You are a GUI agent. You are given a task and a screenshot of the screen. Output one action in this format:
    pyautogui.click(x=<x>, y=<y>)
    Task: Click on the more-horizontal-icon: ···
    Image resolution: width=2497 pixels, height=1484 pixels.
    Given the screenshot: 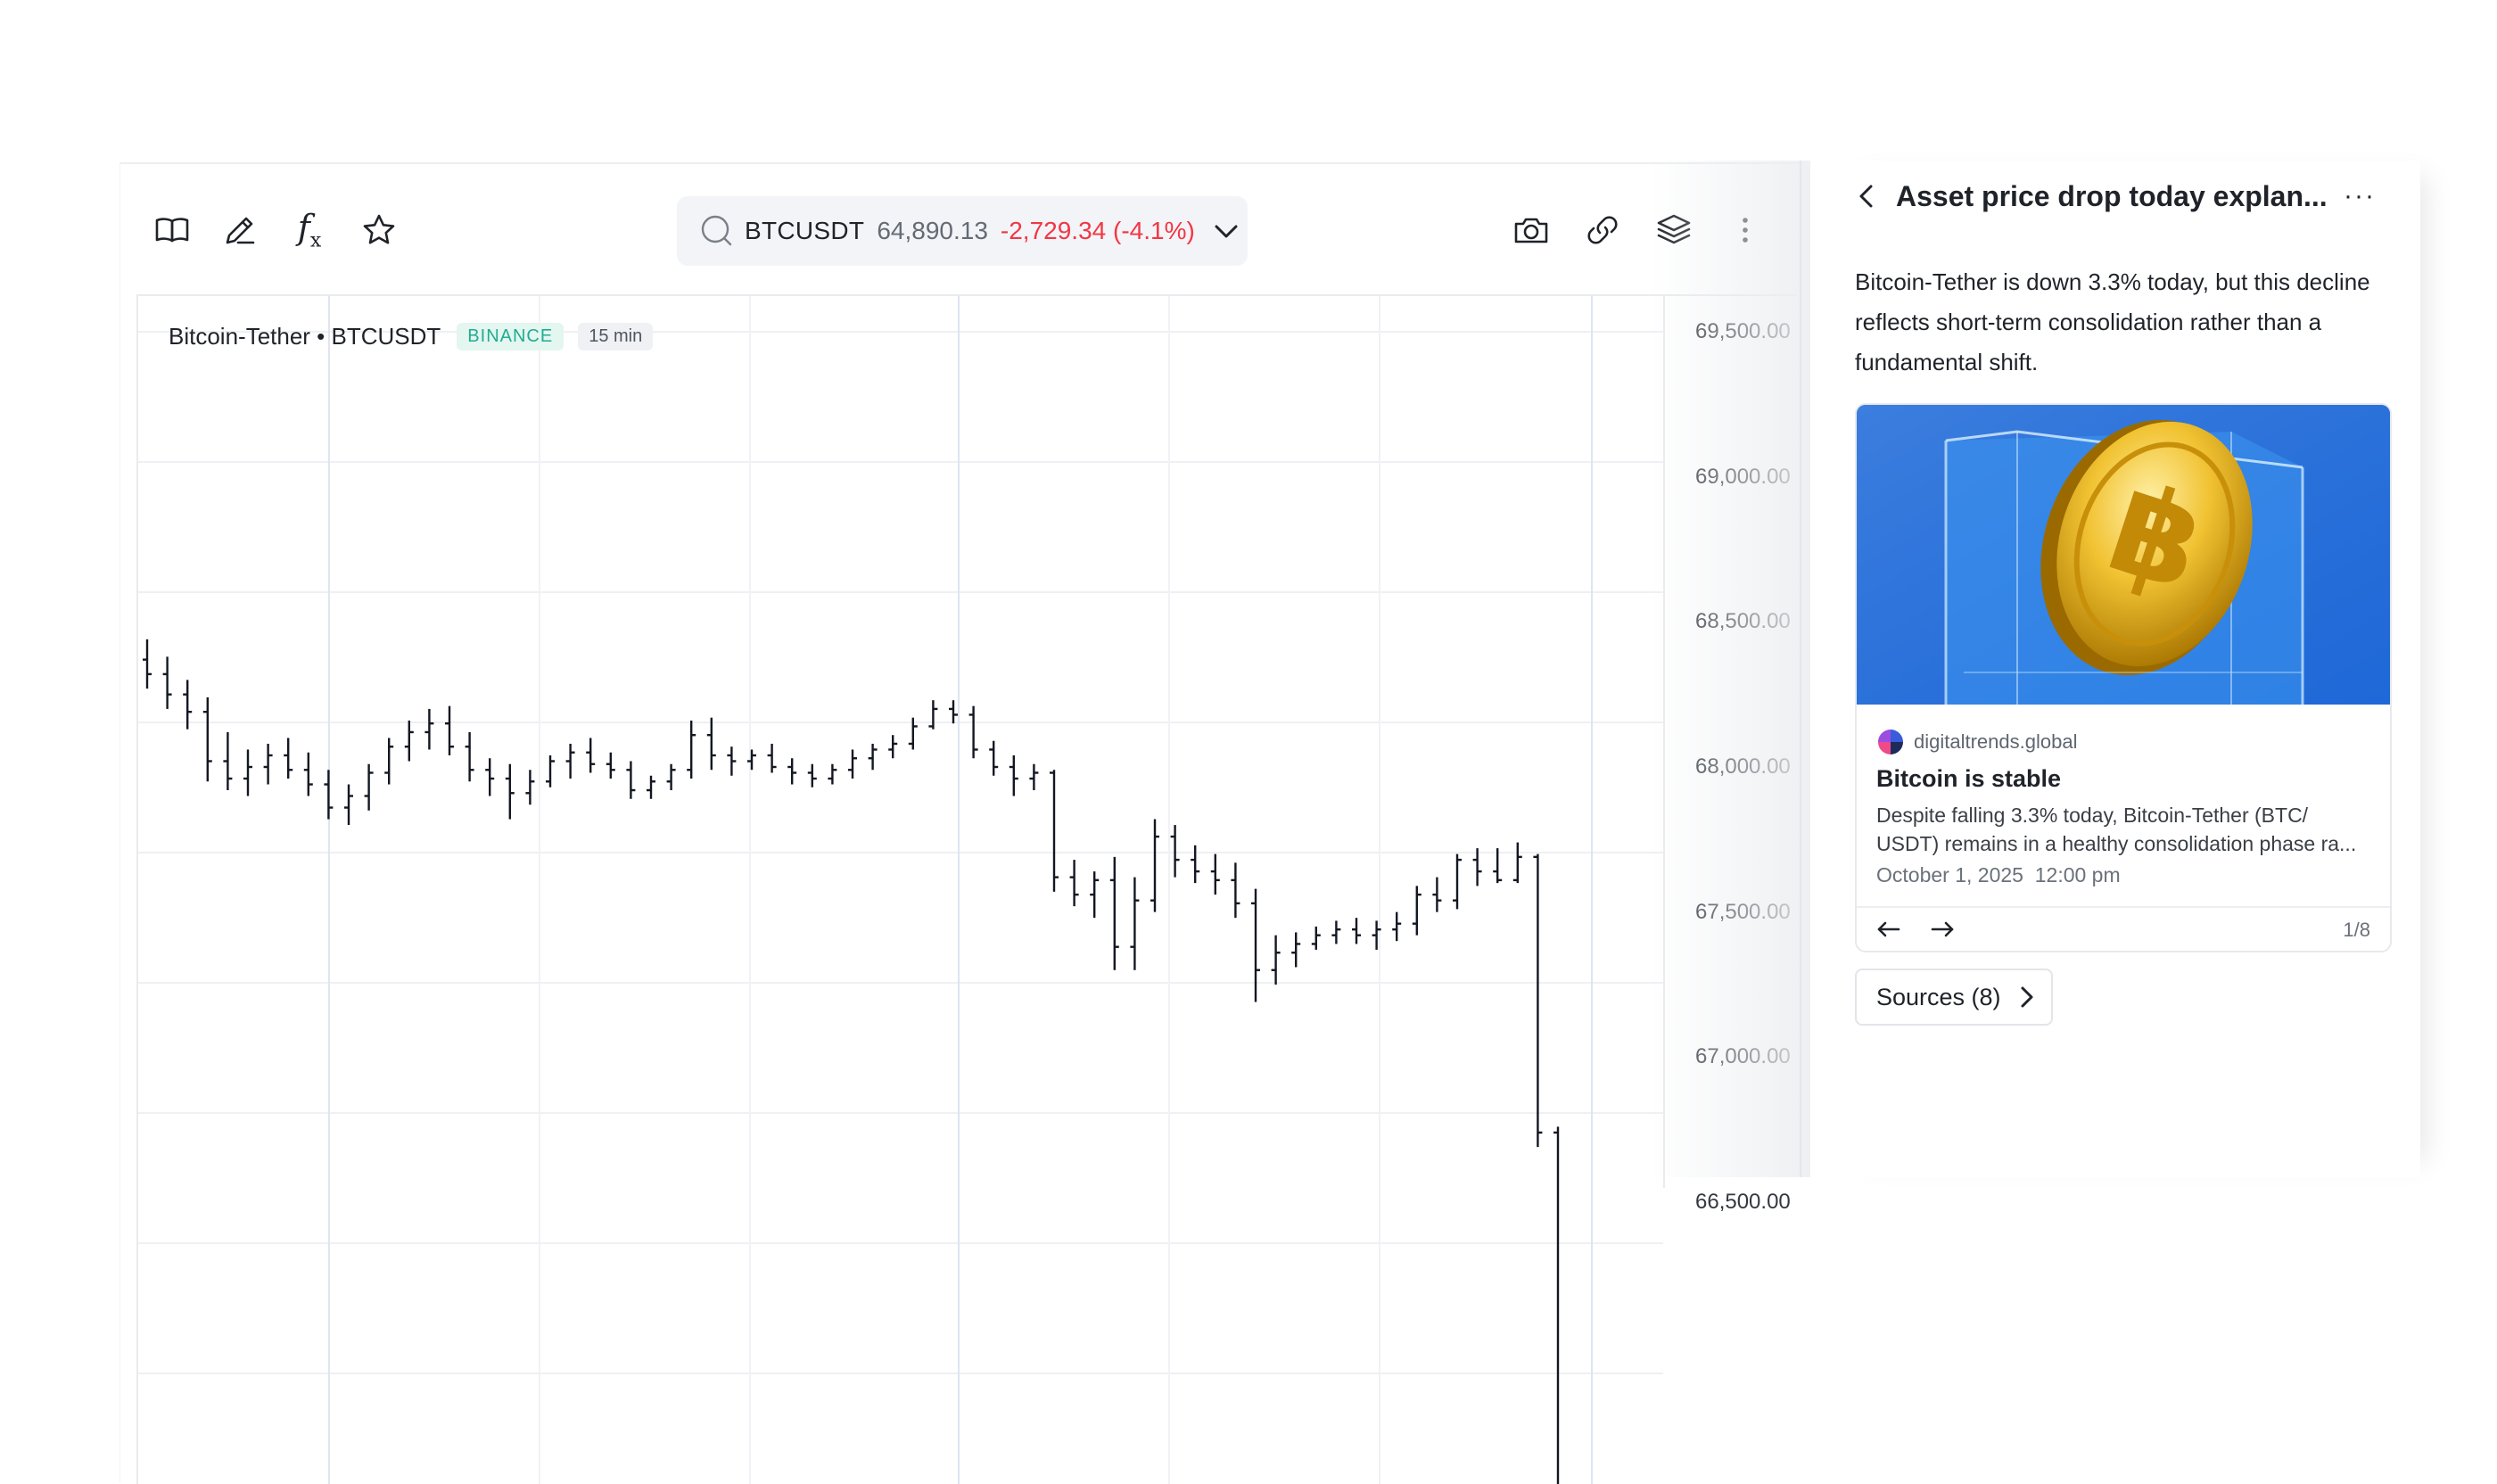 What is the action you would take?
    pyautogui.click(x=2359, y=197)
    